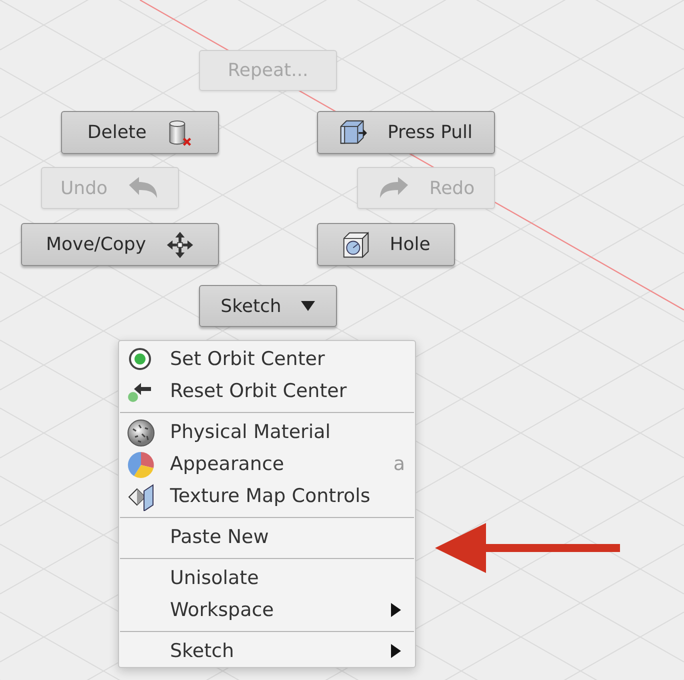 The image size is (684, 680). Describe the element at coordinates (141, 465) in the screenshot. I see `color-pie-icon` at that location.